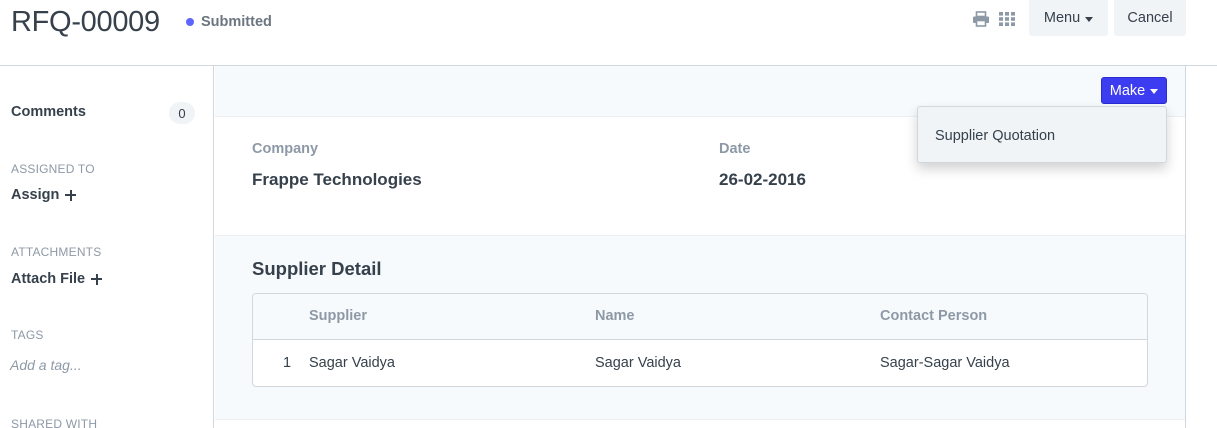 This screenshot has width=1217, height=428. I want to click on make-button: Make, so click(1134, 90).